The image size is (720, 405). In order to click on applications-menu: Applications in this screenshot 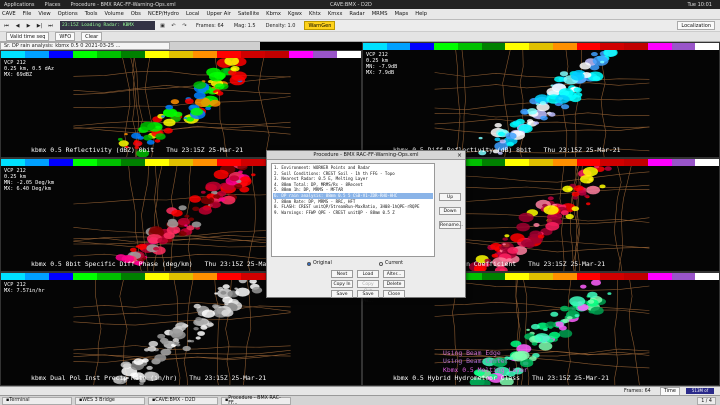, I will do `click(19, 5)`.